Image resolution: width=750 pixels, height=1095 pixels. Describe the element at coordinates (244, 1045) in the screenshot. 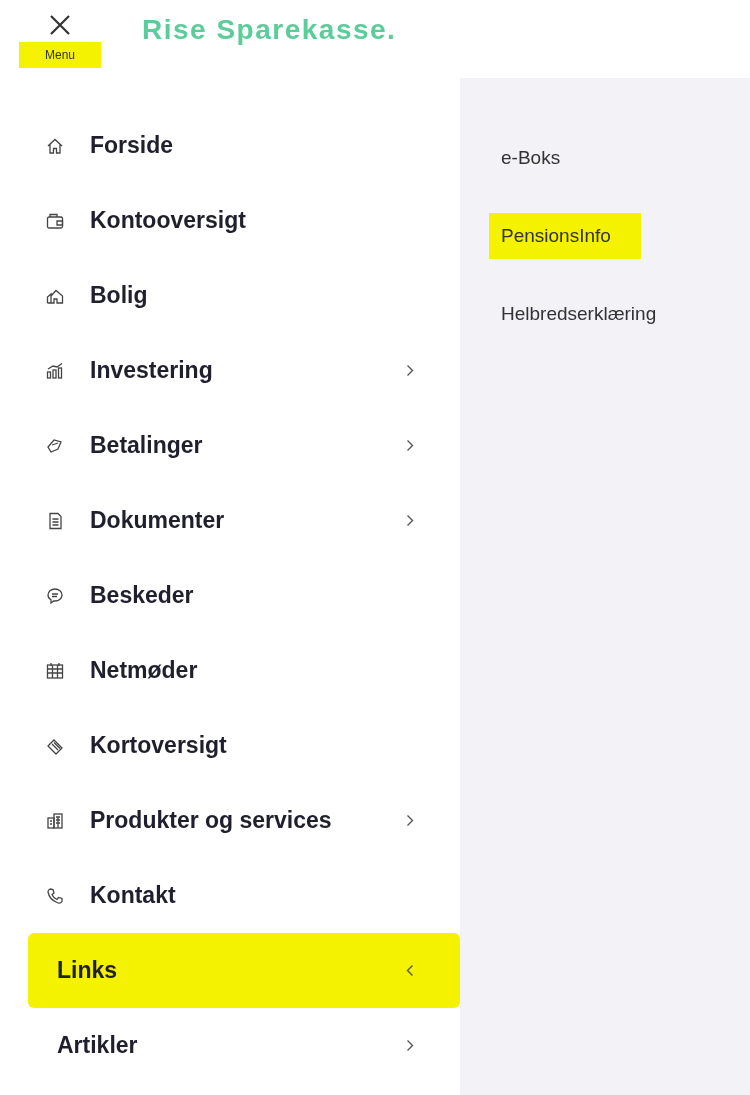

I see `menu-item: Artikler` at that location.